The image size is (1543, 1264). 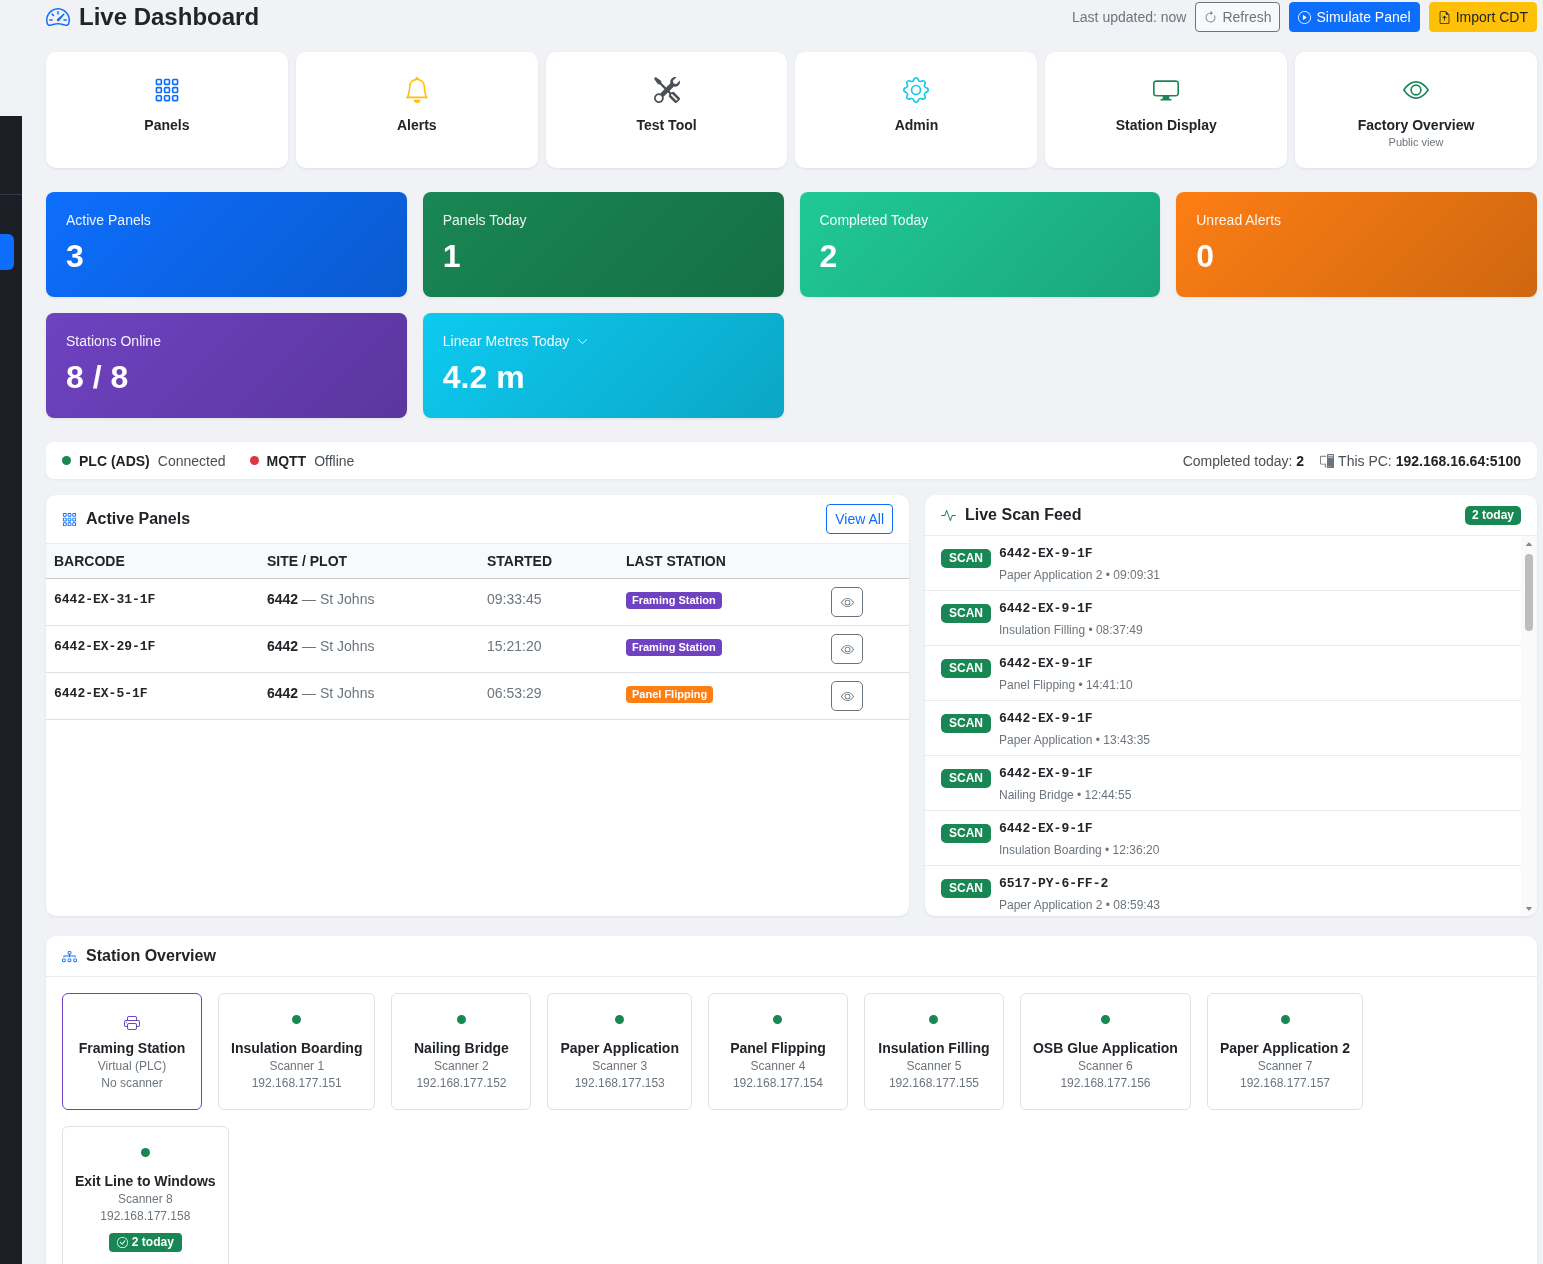 I want to click on station-detail: Scanner 7, so click(x=1285, y=1066).